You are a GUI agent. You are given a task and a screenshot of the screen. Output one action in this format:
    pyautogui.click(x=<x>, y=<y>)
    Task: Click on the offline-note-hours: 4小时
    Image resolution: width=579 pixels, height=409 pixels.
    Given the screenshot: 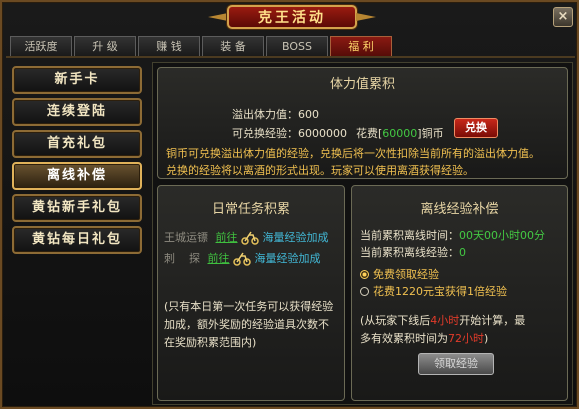 What is the action you would take?
    pyautogui.click(x=445, y=320)
    